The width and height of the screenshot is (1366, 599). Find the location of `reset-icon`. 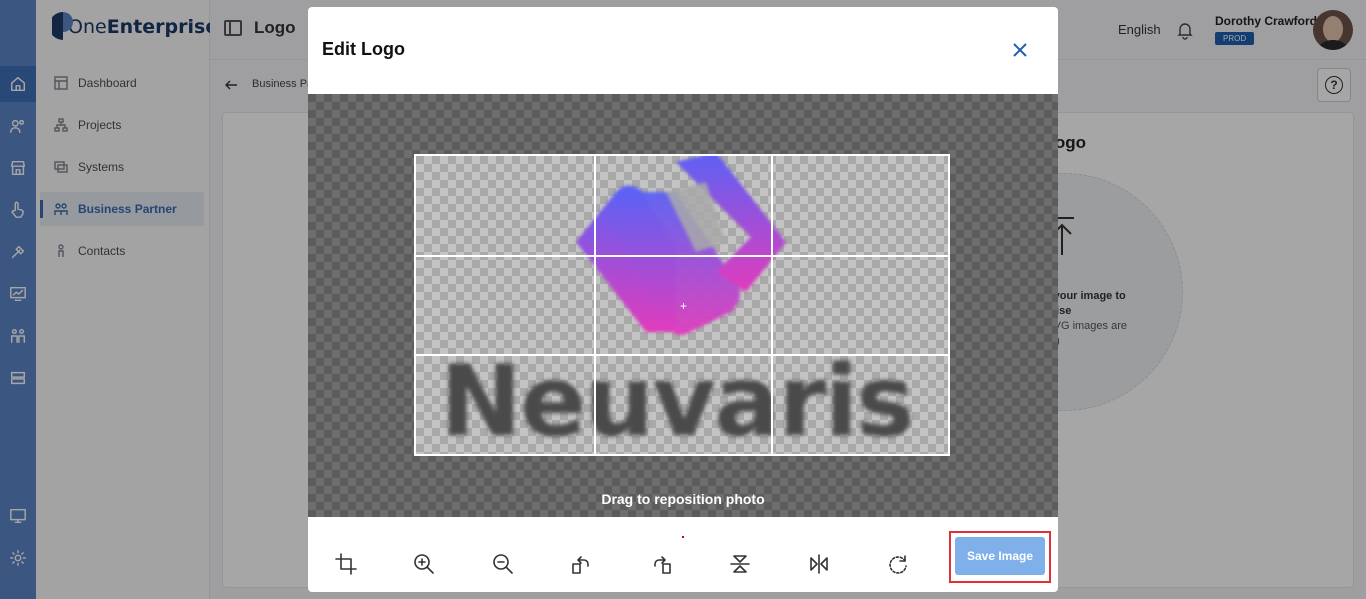

reset-icon is located at coordinates (898, 564).